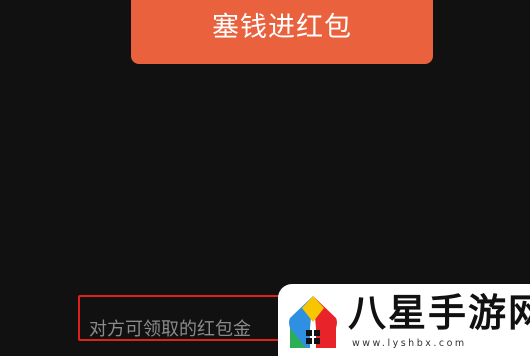  What do you see at coordinates (439, 313) in the screenshot?
I see `watermark-title: 八星手游网` at bounding box center [439, 313].